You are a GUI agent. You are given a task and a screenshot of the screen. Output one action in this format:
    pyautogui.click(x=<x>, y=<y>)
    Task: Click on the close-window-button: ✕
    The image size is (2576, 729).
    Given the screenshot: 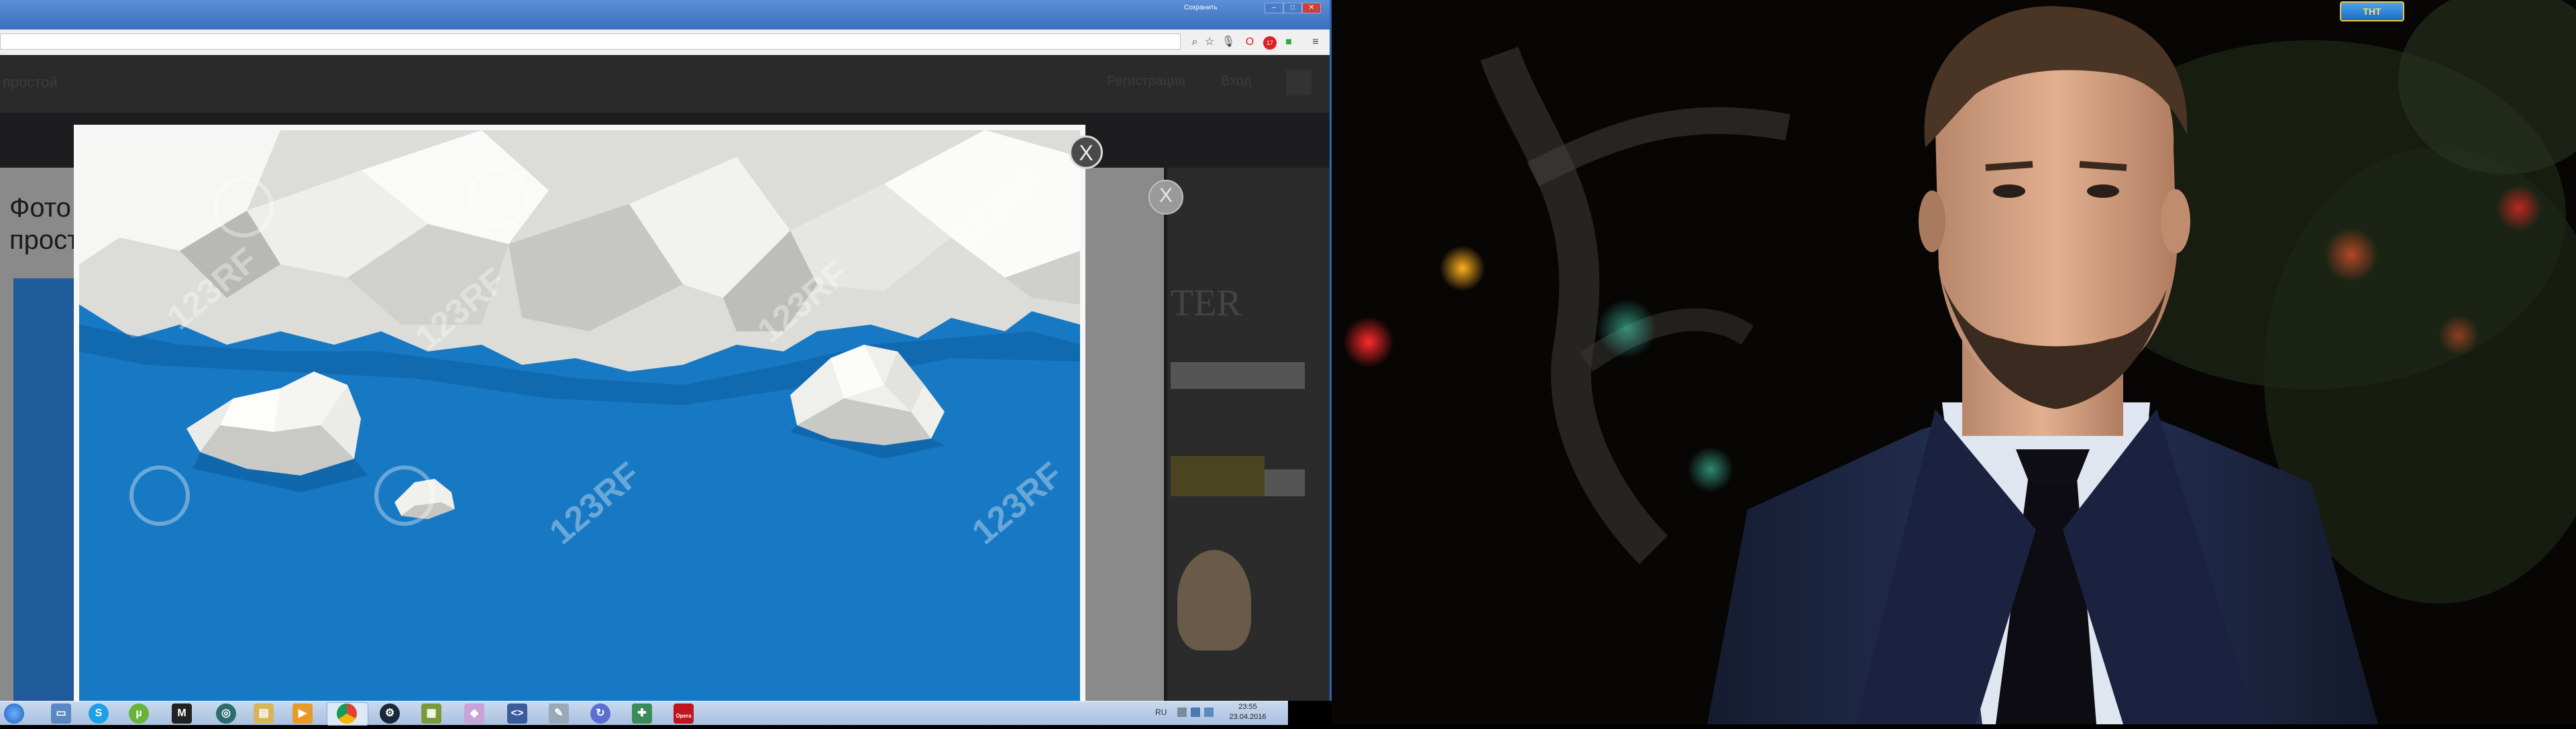 What is the action you would take?
    pyautogui.click(x=1311, y=8)
    